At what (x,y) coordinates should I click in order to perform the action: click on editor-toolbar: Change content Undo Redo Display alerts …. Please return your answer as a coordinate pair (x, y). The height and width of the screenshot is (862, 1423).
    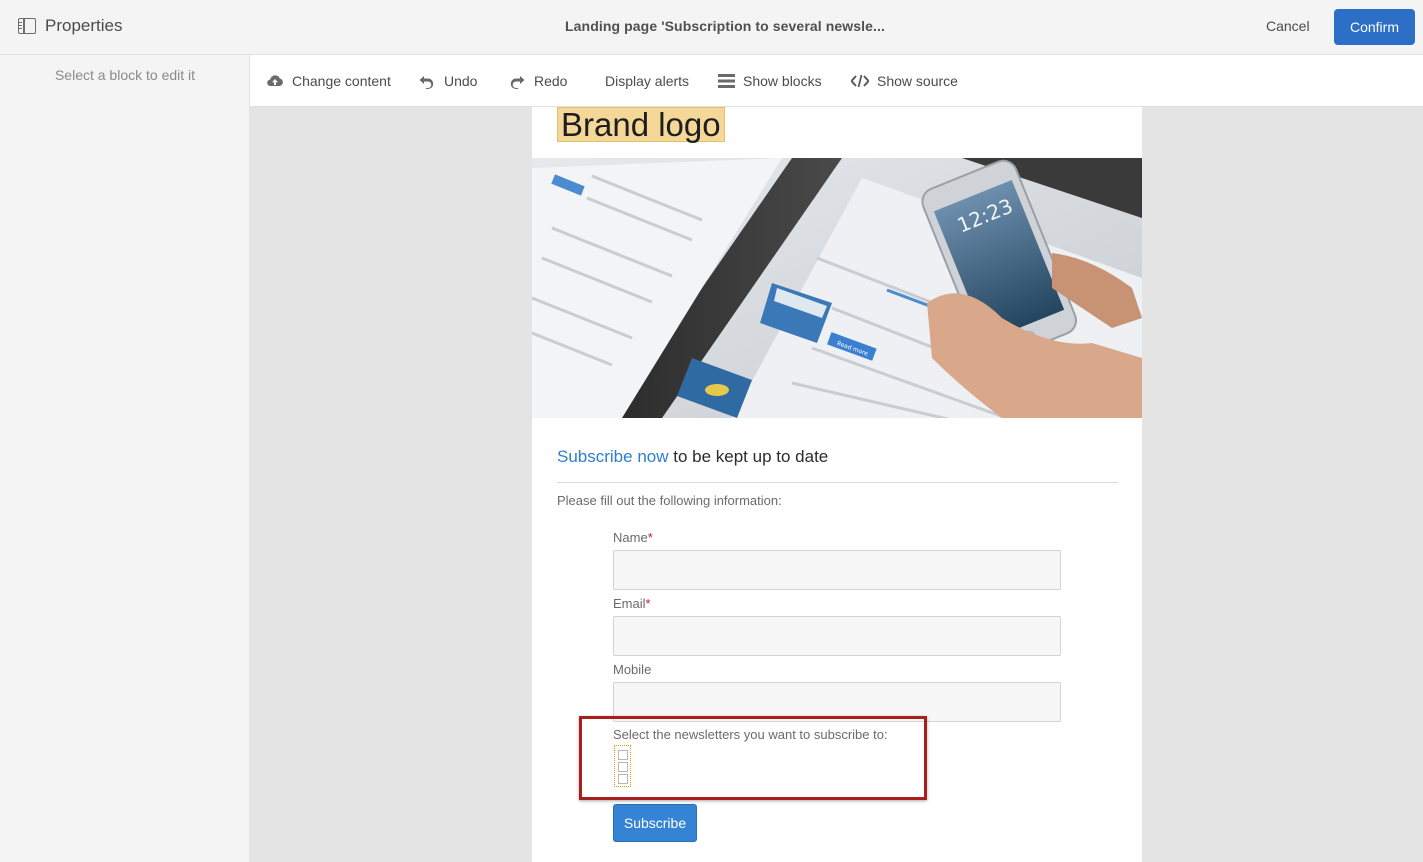
    Looking at the image, I should click on (836, 81).